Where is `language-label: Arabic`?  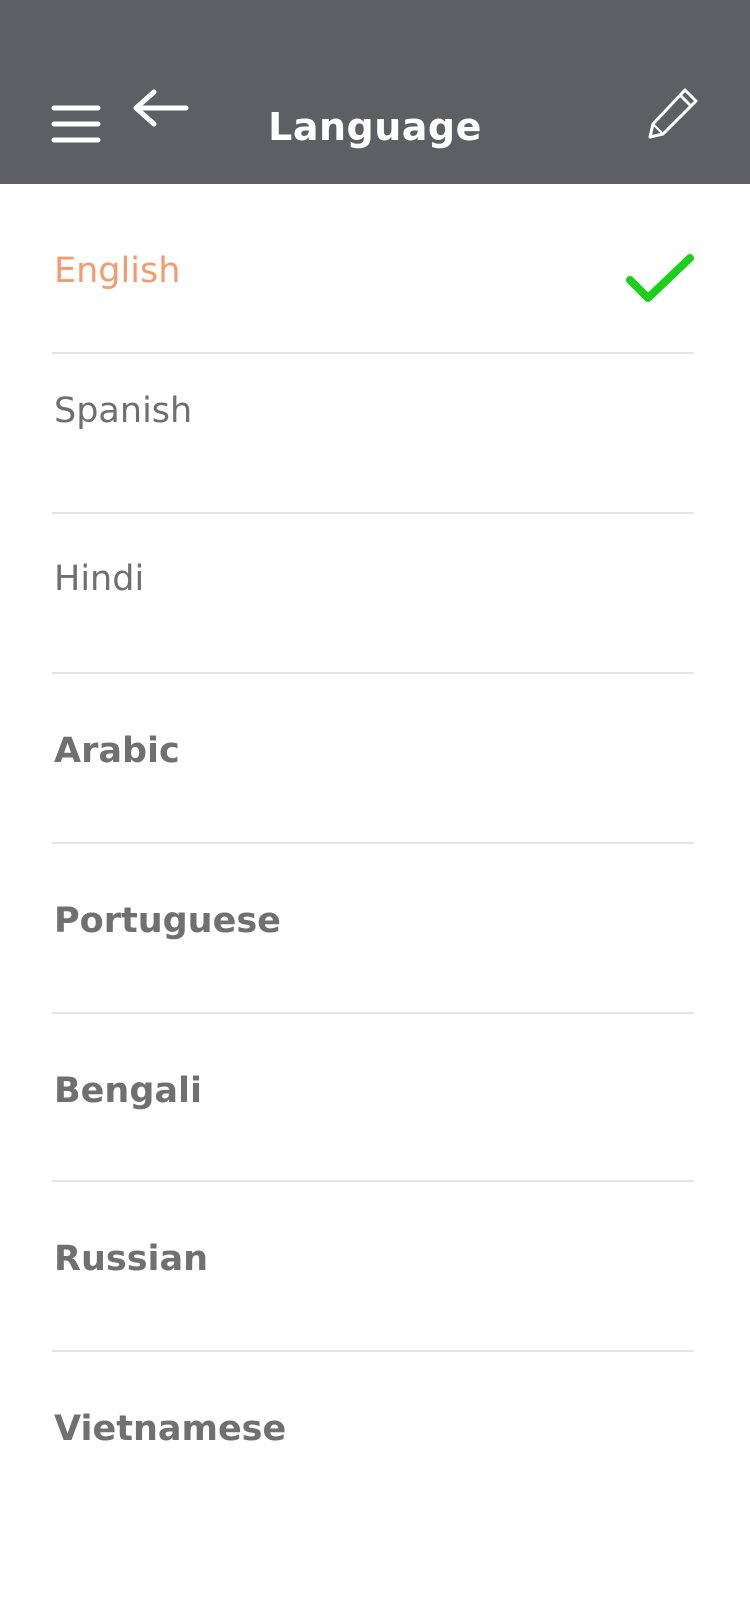 language-label: Arabic is located at coordinates (117, 751).